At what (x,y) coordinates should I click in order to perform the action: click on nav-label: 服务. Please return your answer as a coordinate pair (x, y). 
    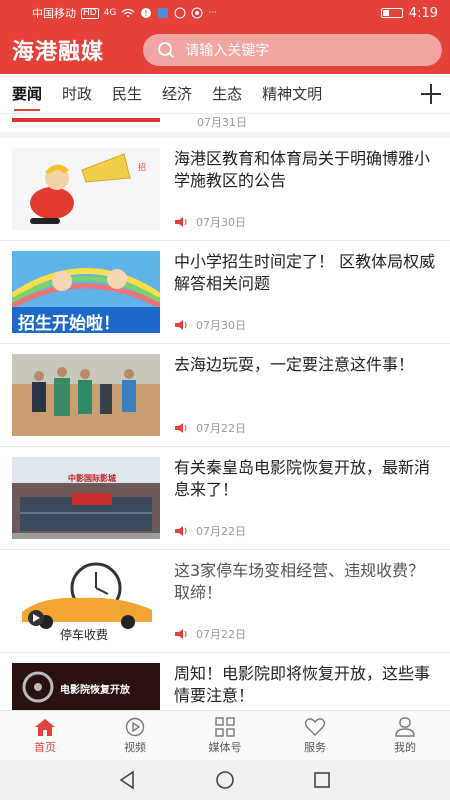
    Looking at the image, I should click on (315, 747).